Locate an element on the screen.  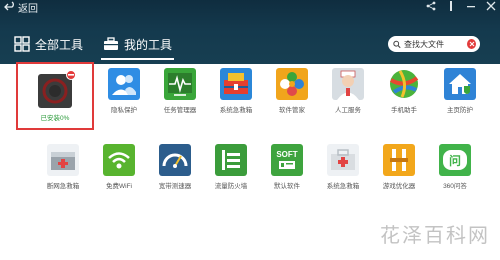
tool-homepage-protect: 主页防护 is located at coordinates (460, 92).